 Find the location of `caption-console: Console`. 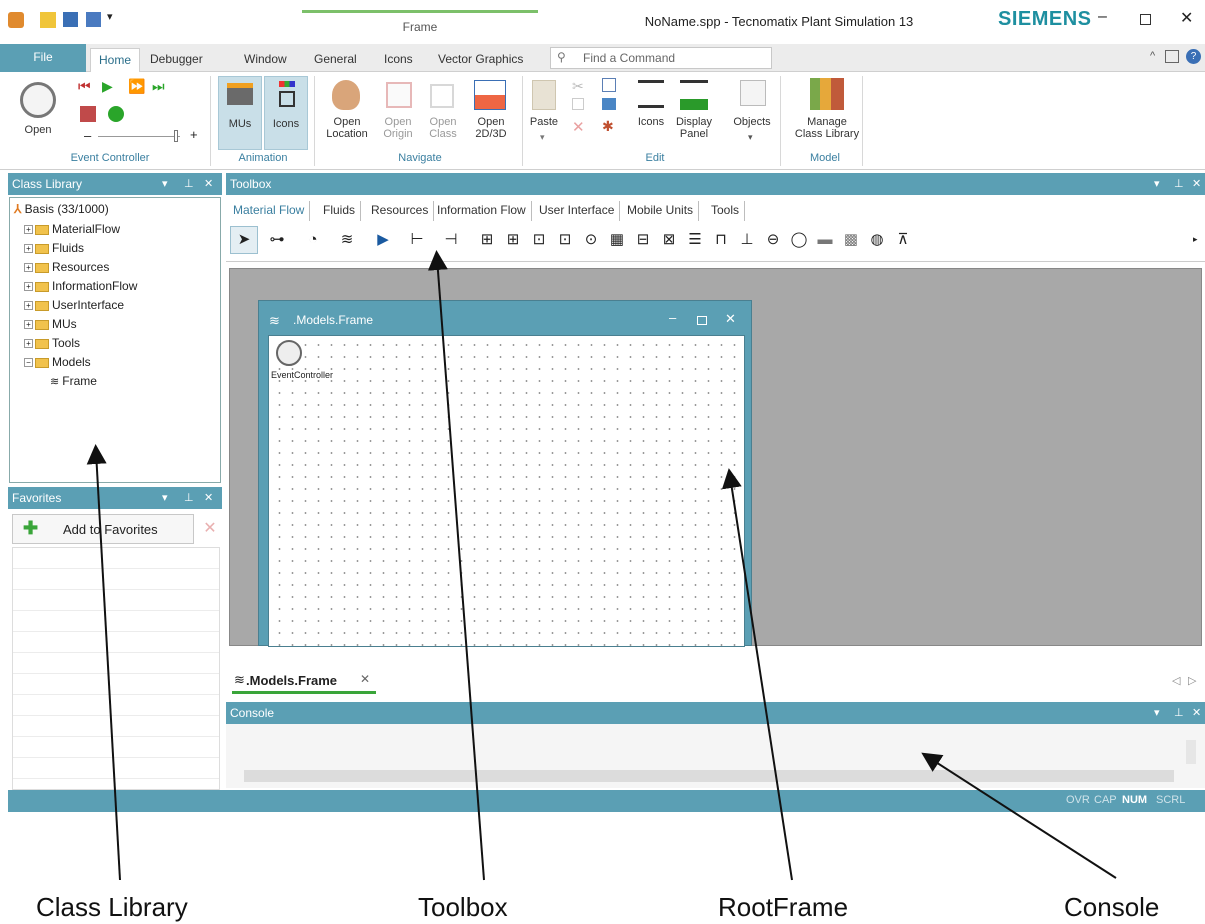

caption-console: Console is located at coordinates (1112, 907).